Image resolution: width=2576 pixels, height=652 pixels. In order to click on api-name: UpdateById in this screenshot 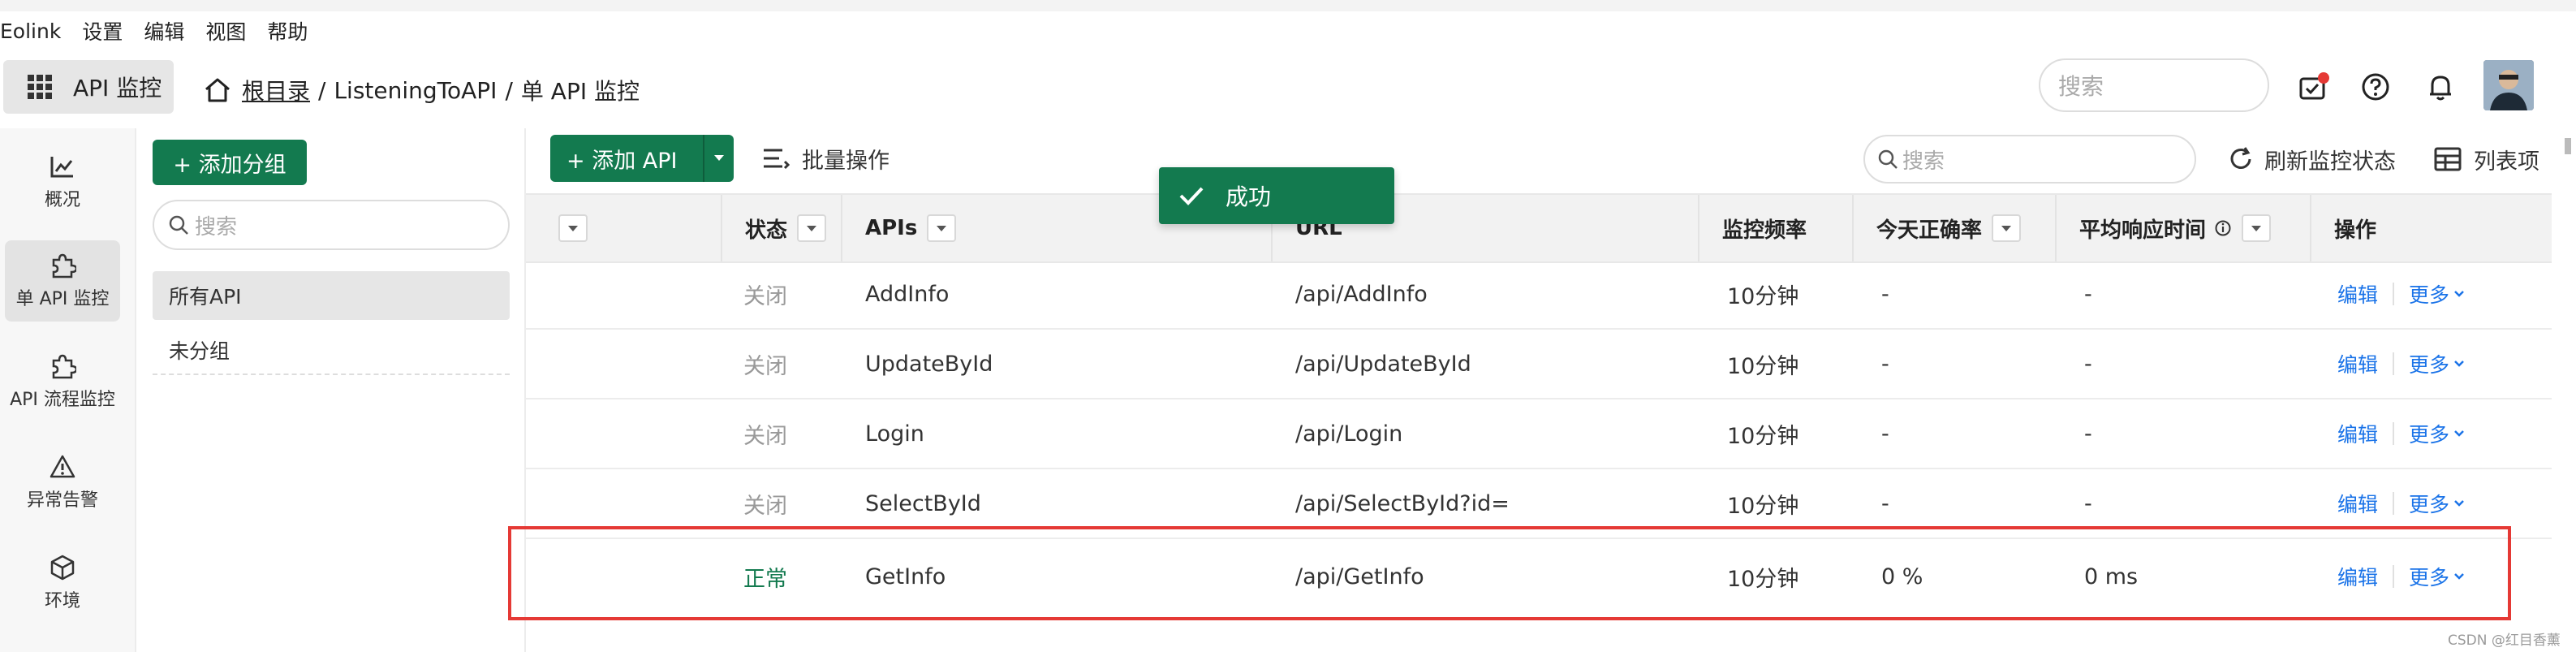, I will do `click(929, 364)`.